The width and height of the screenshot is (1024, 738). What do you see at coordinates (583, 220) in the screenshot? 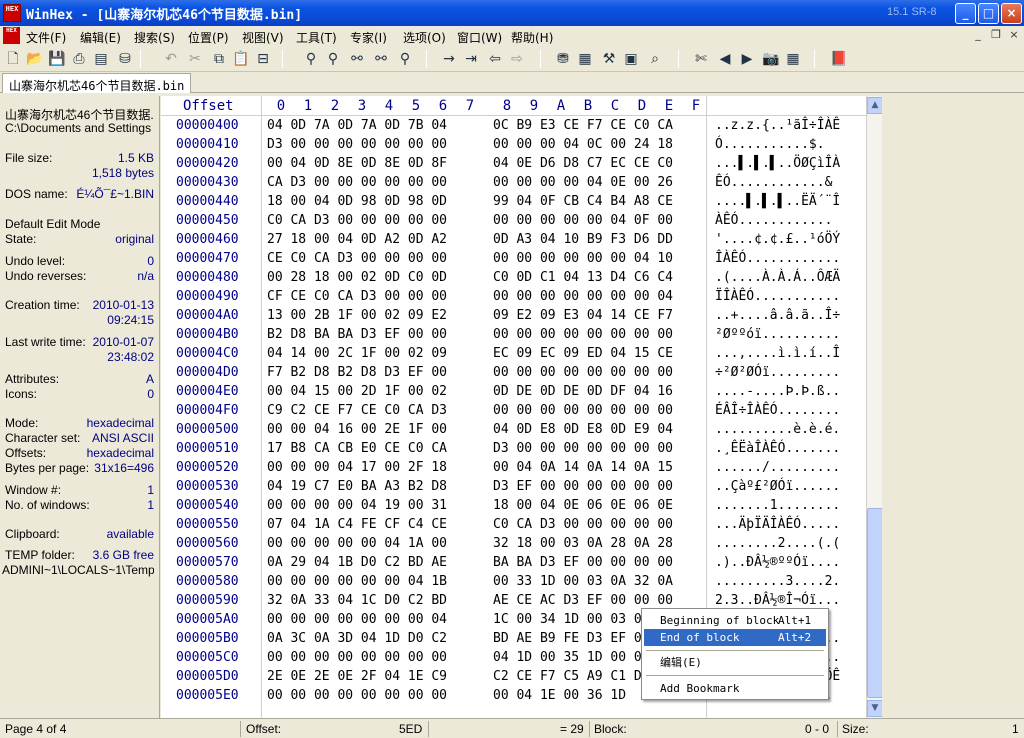
I see `hex-bytes-high: 00 00 00 00 00 04 0F 00` at bounding box center [583, 220].